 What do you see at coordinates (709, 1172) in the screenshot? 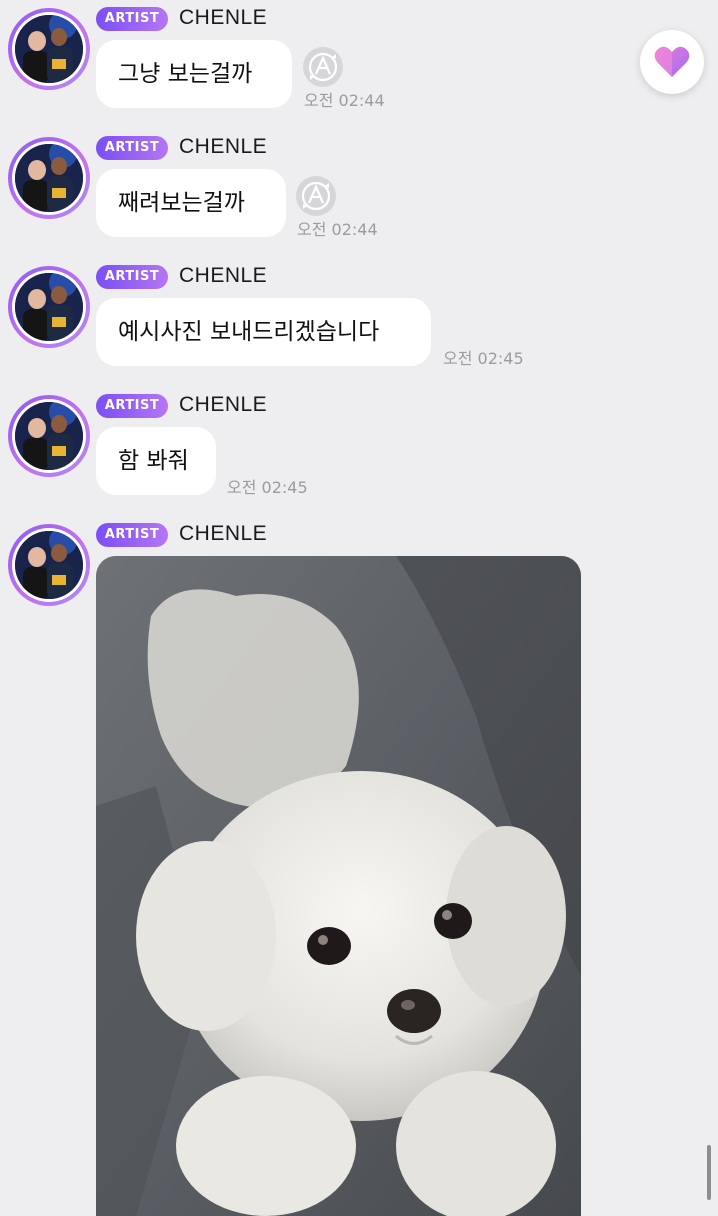
I see `scrollbar` at bounding box center [709, 1172].